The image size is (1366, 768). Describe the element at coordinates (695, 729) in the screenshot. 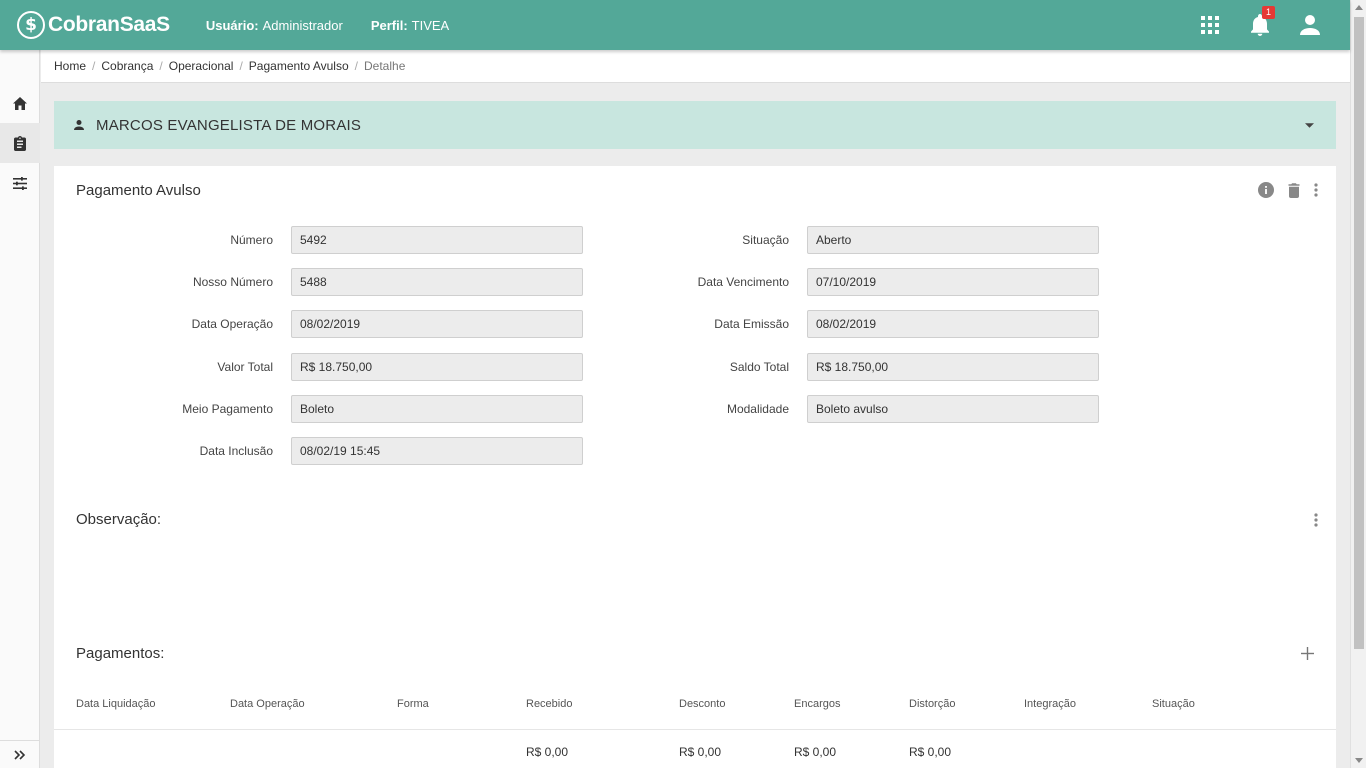

I see `table-divider` at that location.